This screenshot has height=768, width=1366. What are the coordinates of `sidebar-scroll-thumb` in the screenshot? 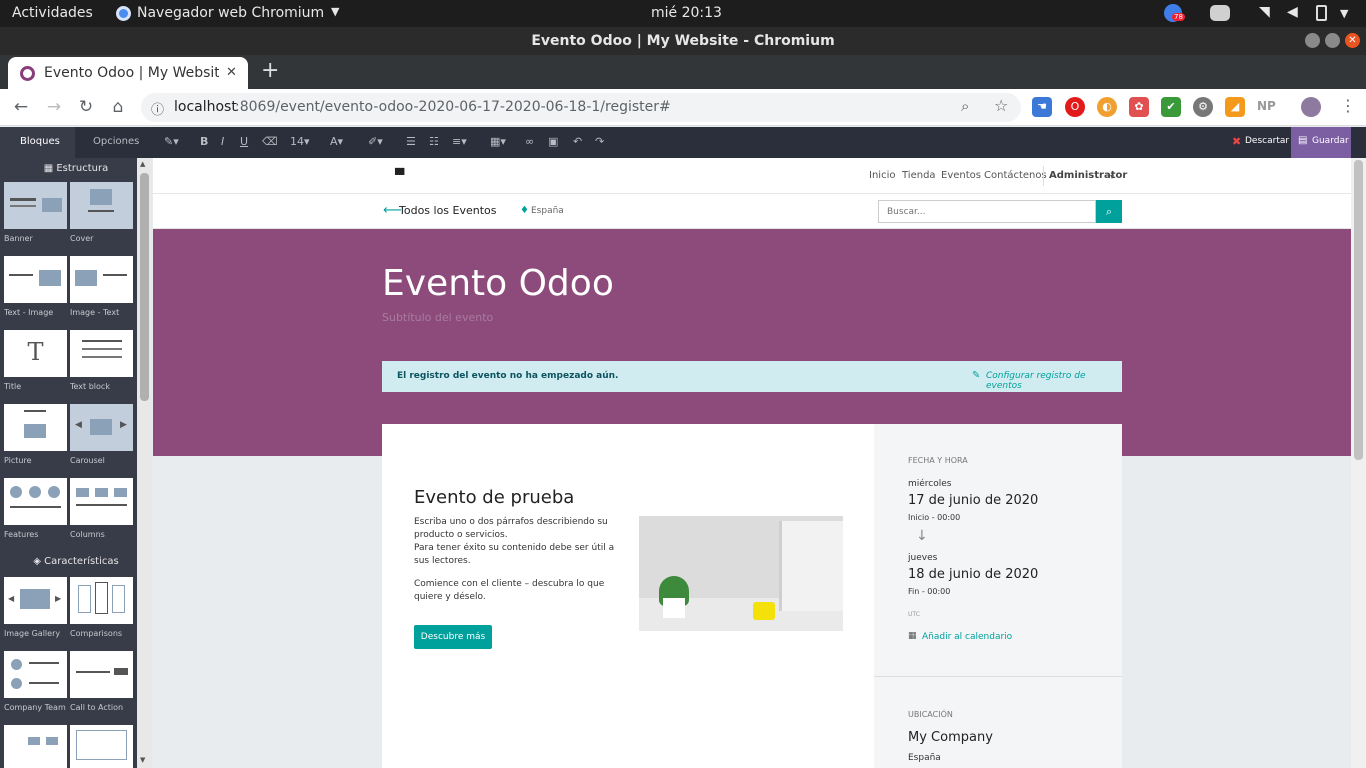 It's located at (144, 287).